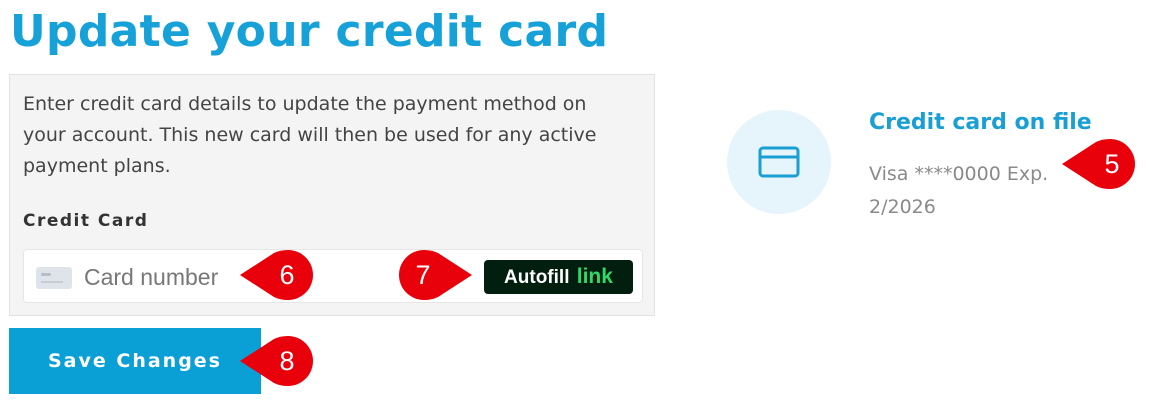 This screenshot has width=1154, height=403. I want to click on save-changes-button: Save Changes, so click(135, 361).